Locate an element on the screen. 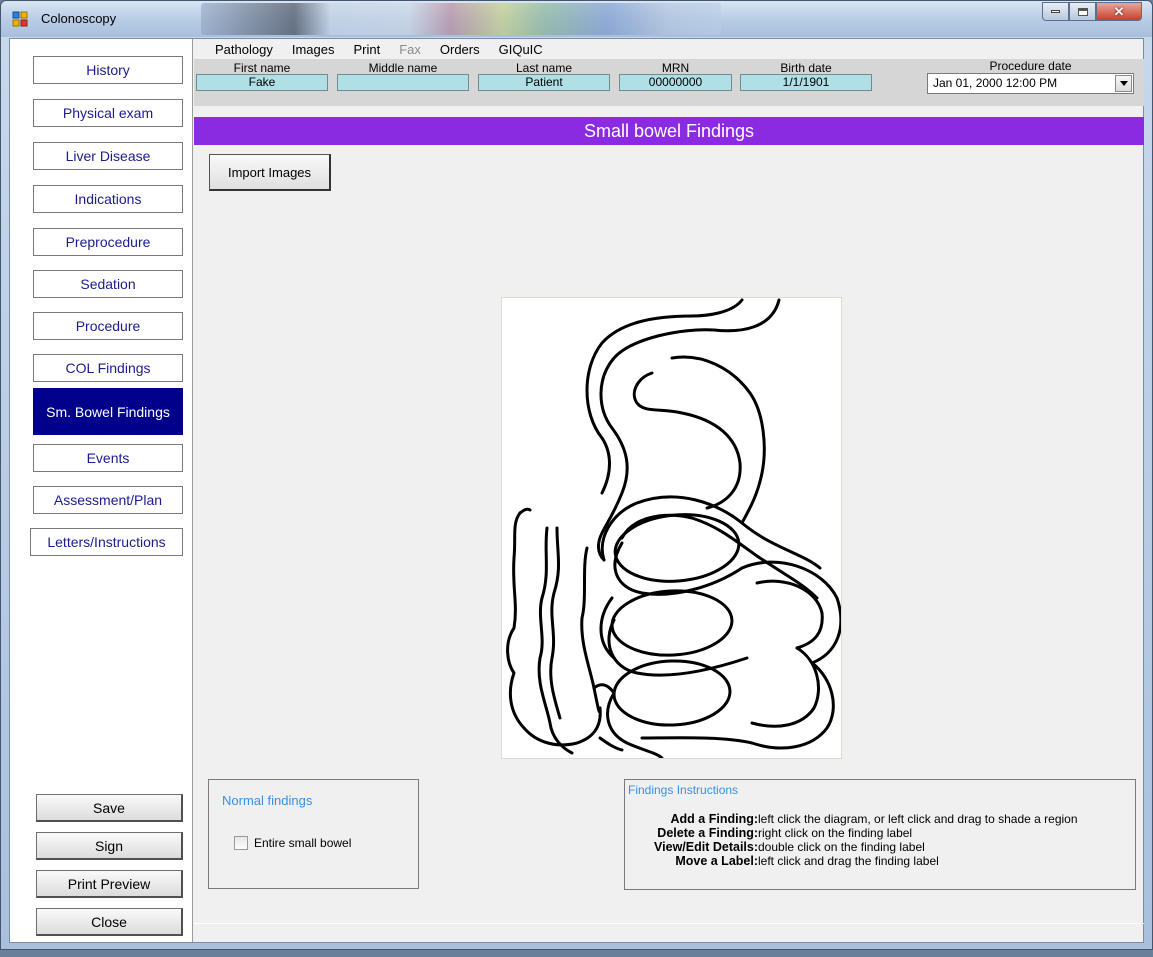  dropdown-button is located at coordinates (1123, 83).